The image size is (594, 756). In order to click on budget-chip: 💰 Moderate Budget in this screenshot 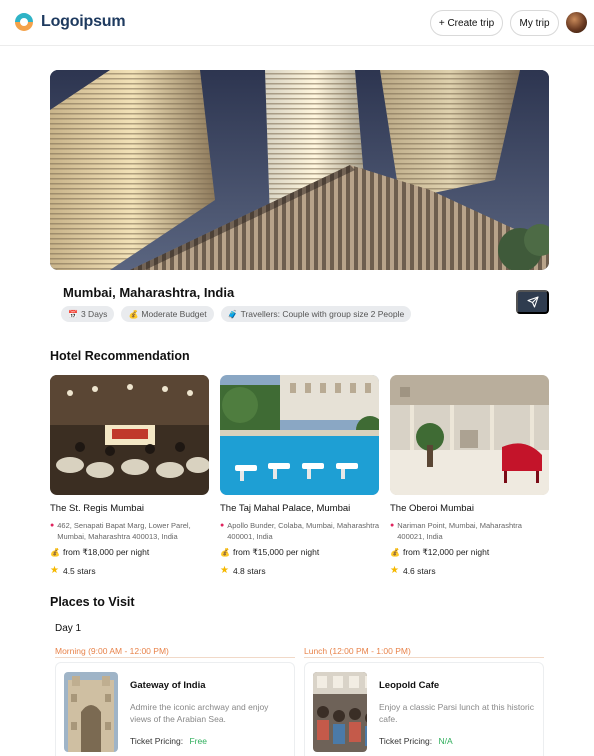, I will do `click(167, 314)`.